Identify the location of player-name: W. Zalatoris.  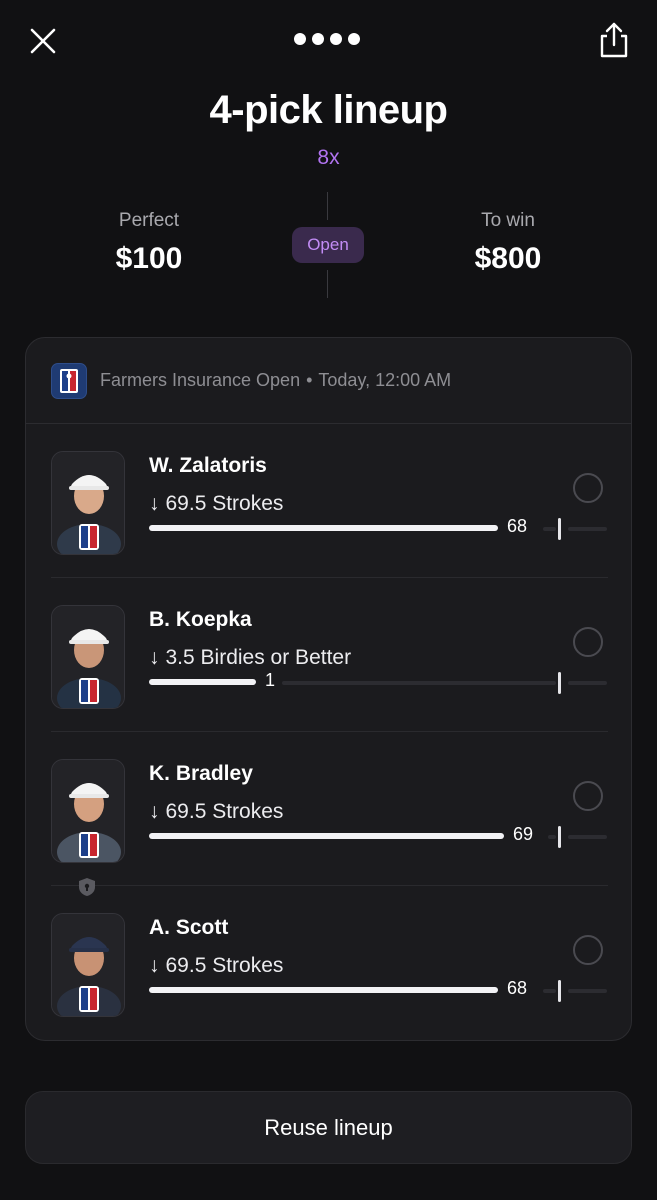
(208, 465).